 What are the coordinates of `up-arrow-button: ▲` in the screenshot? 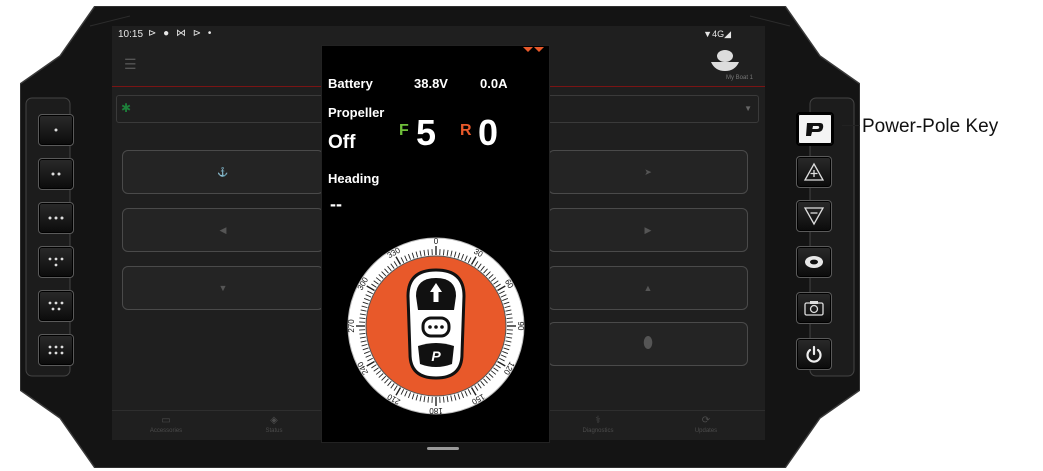 It's located at (648, 288).